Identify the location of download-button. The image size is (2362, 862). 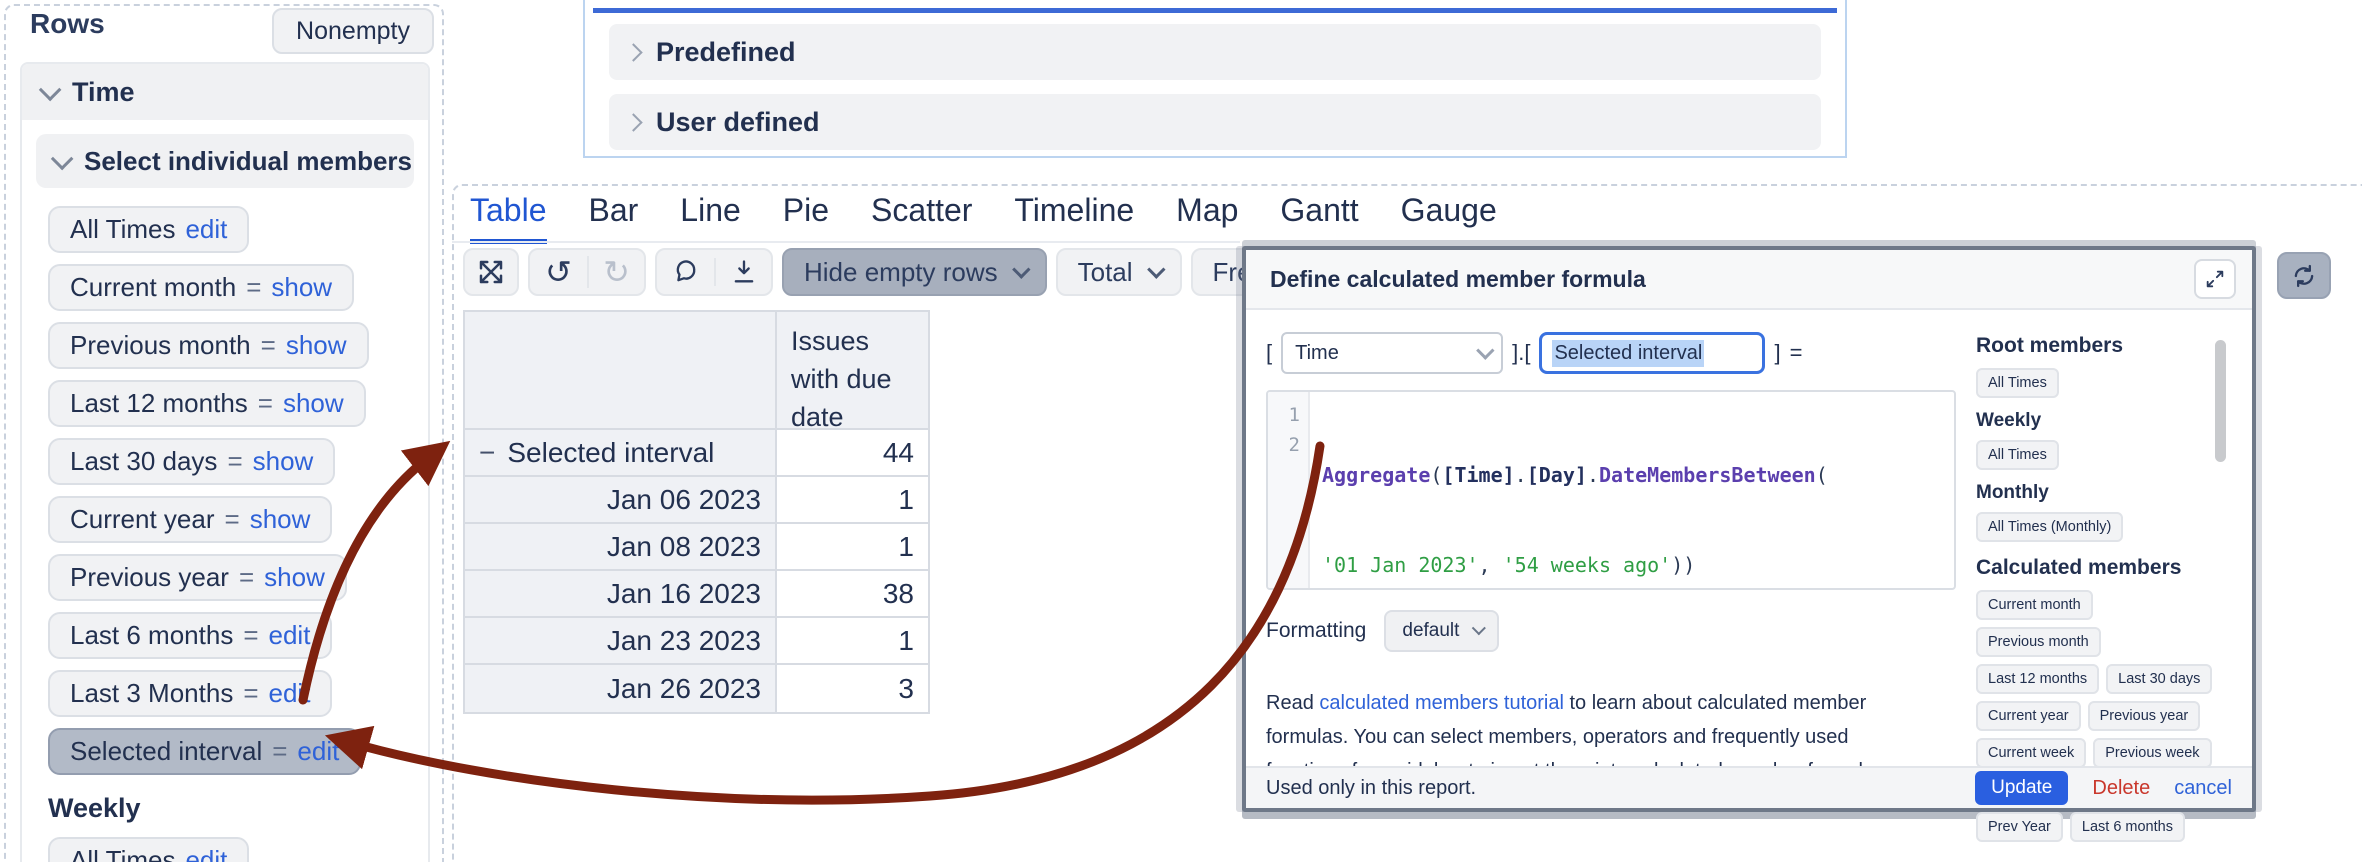
(742, 272).